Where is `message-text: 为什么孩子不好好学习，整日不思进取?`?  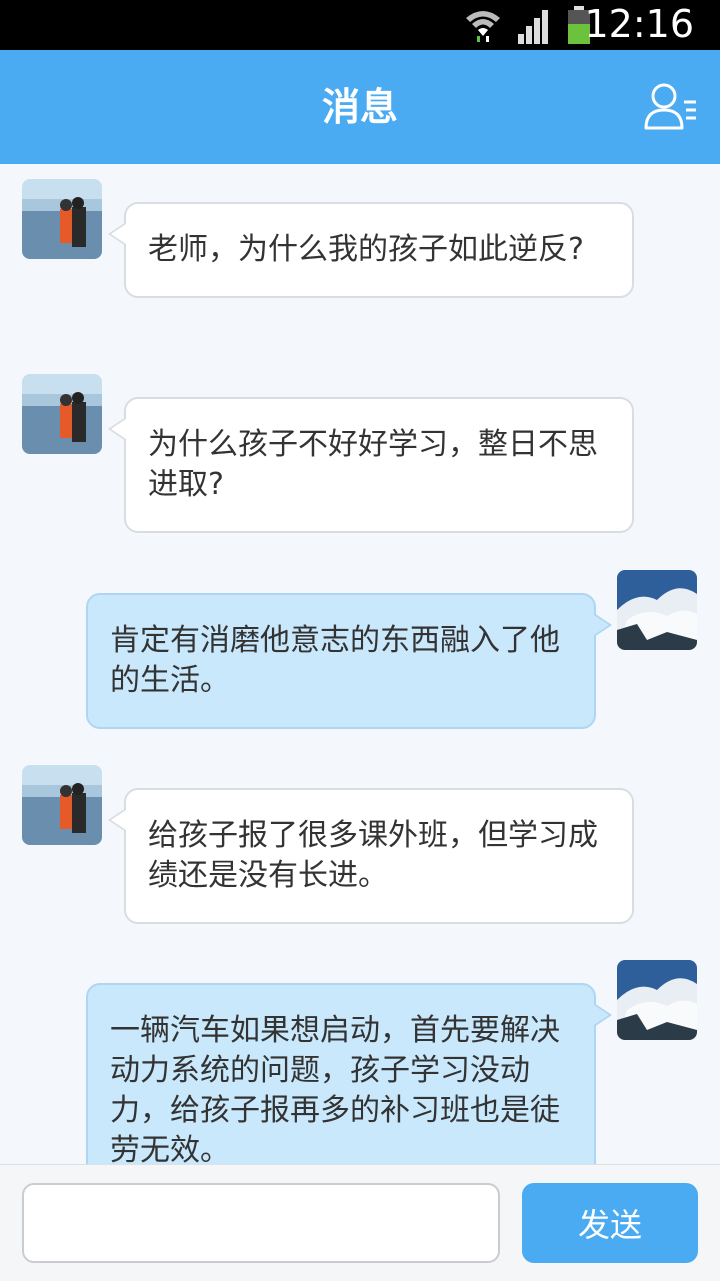 message-text: 为什么孩子不好好学习，整日不思进取? is located at coordinates (373, 464).